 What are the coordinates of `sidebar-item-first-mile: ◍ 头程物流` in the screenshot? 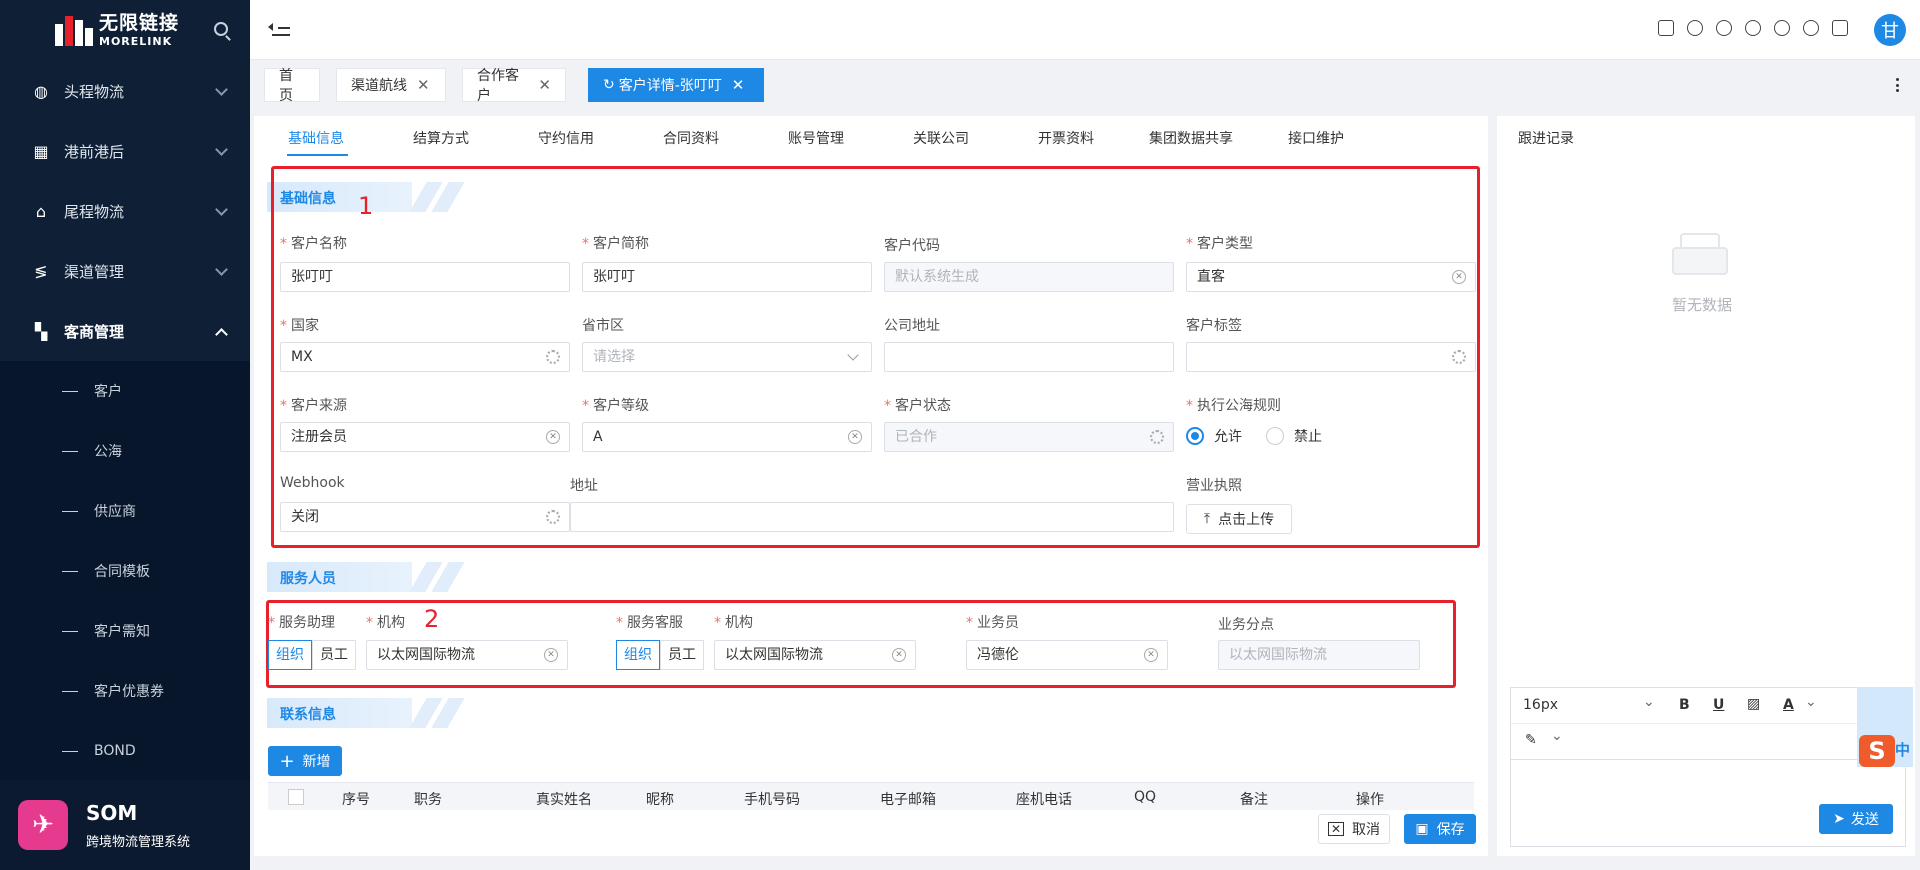 It's located at (125, 91).